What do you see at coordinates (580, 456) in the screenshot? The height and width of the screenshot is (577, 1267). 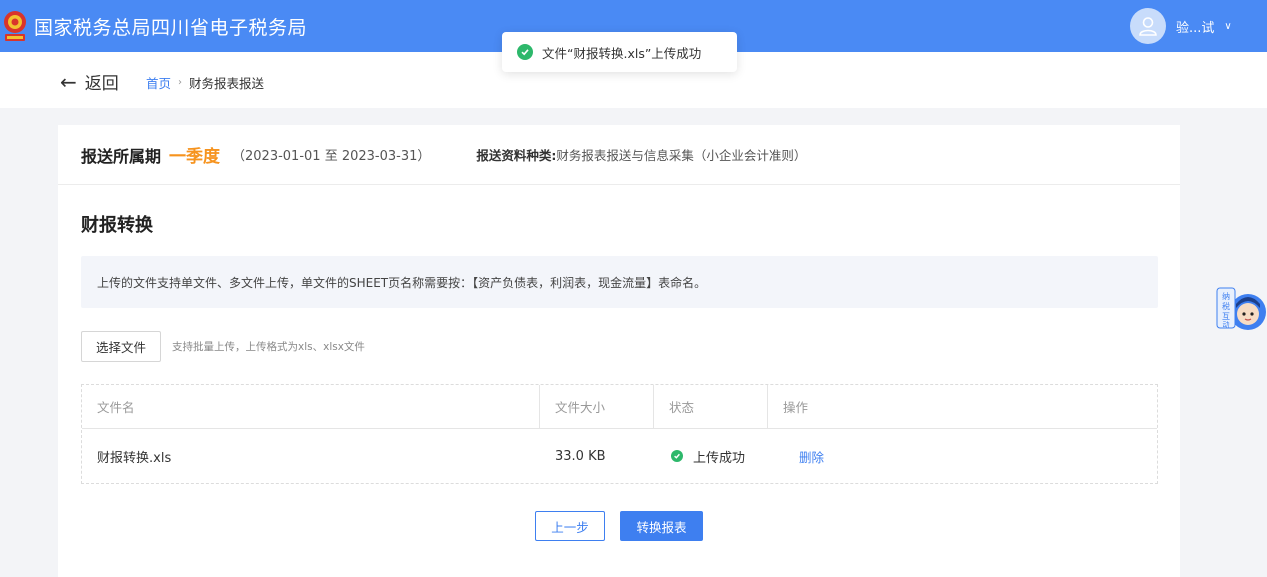 I see `file-size-cell: 33.0 KB` at bounding box center [580, 456].